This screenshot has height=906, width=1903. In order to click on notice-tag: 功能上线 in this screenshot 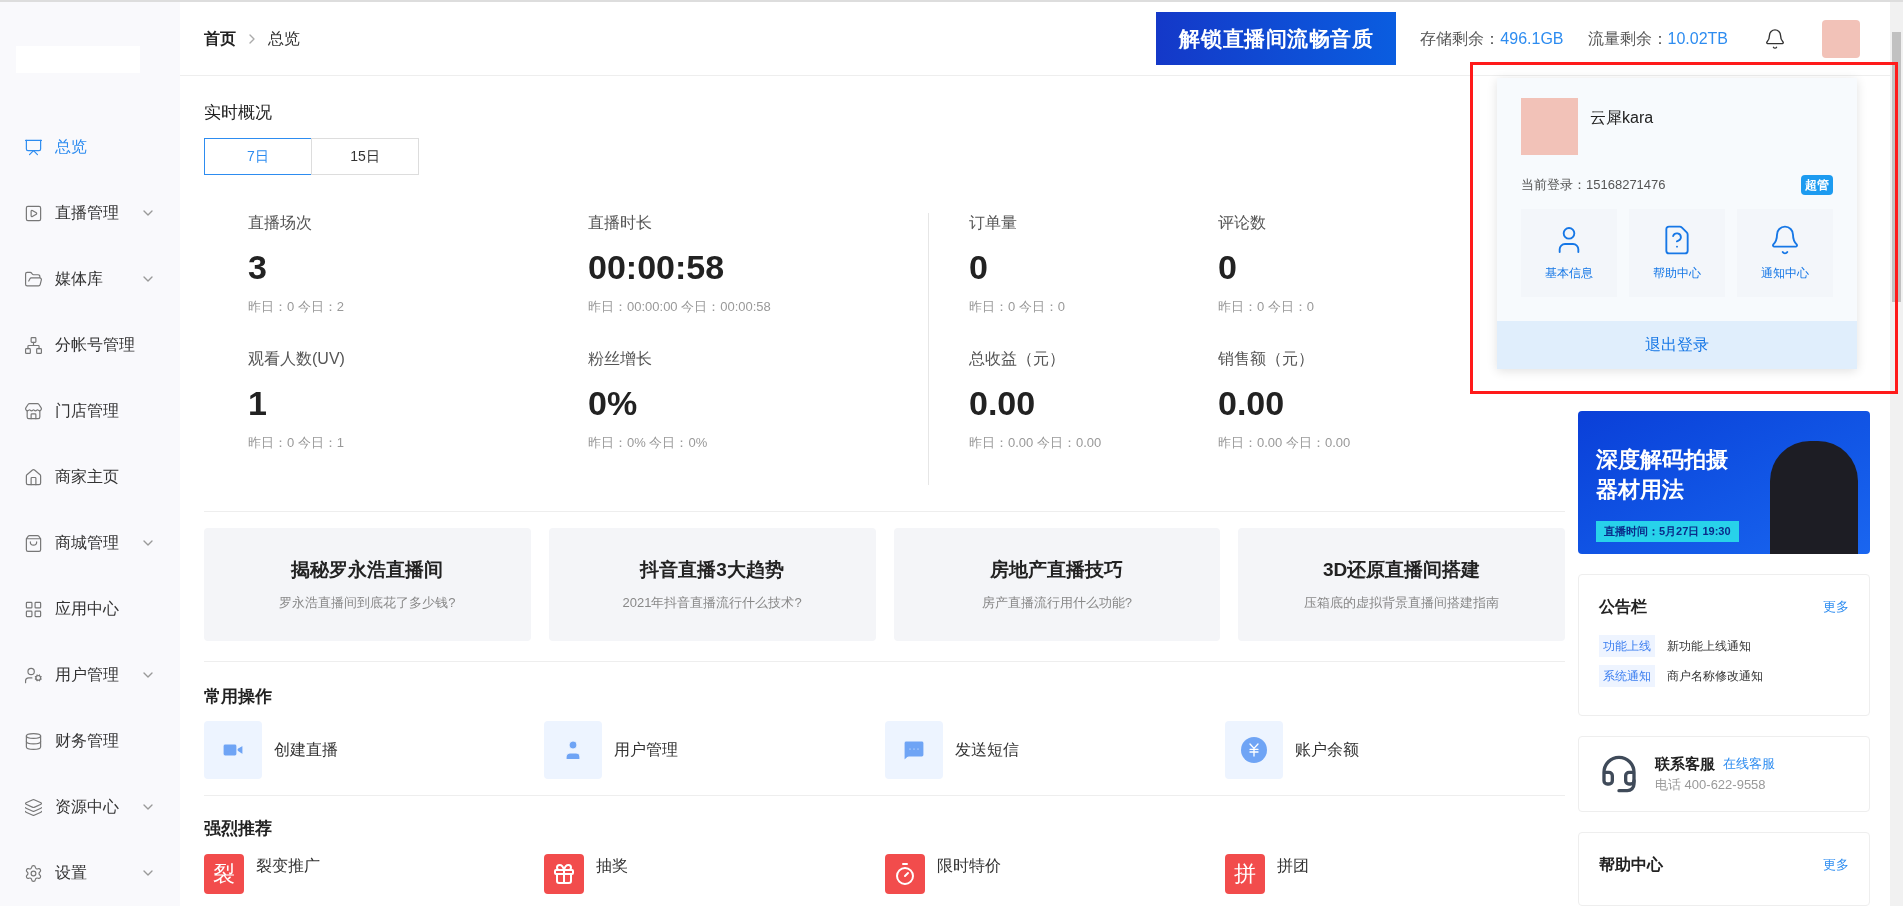, I will do `click(1627, 645)`.